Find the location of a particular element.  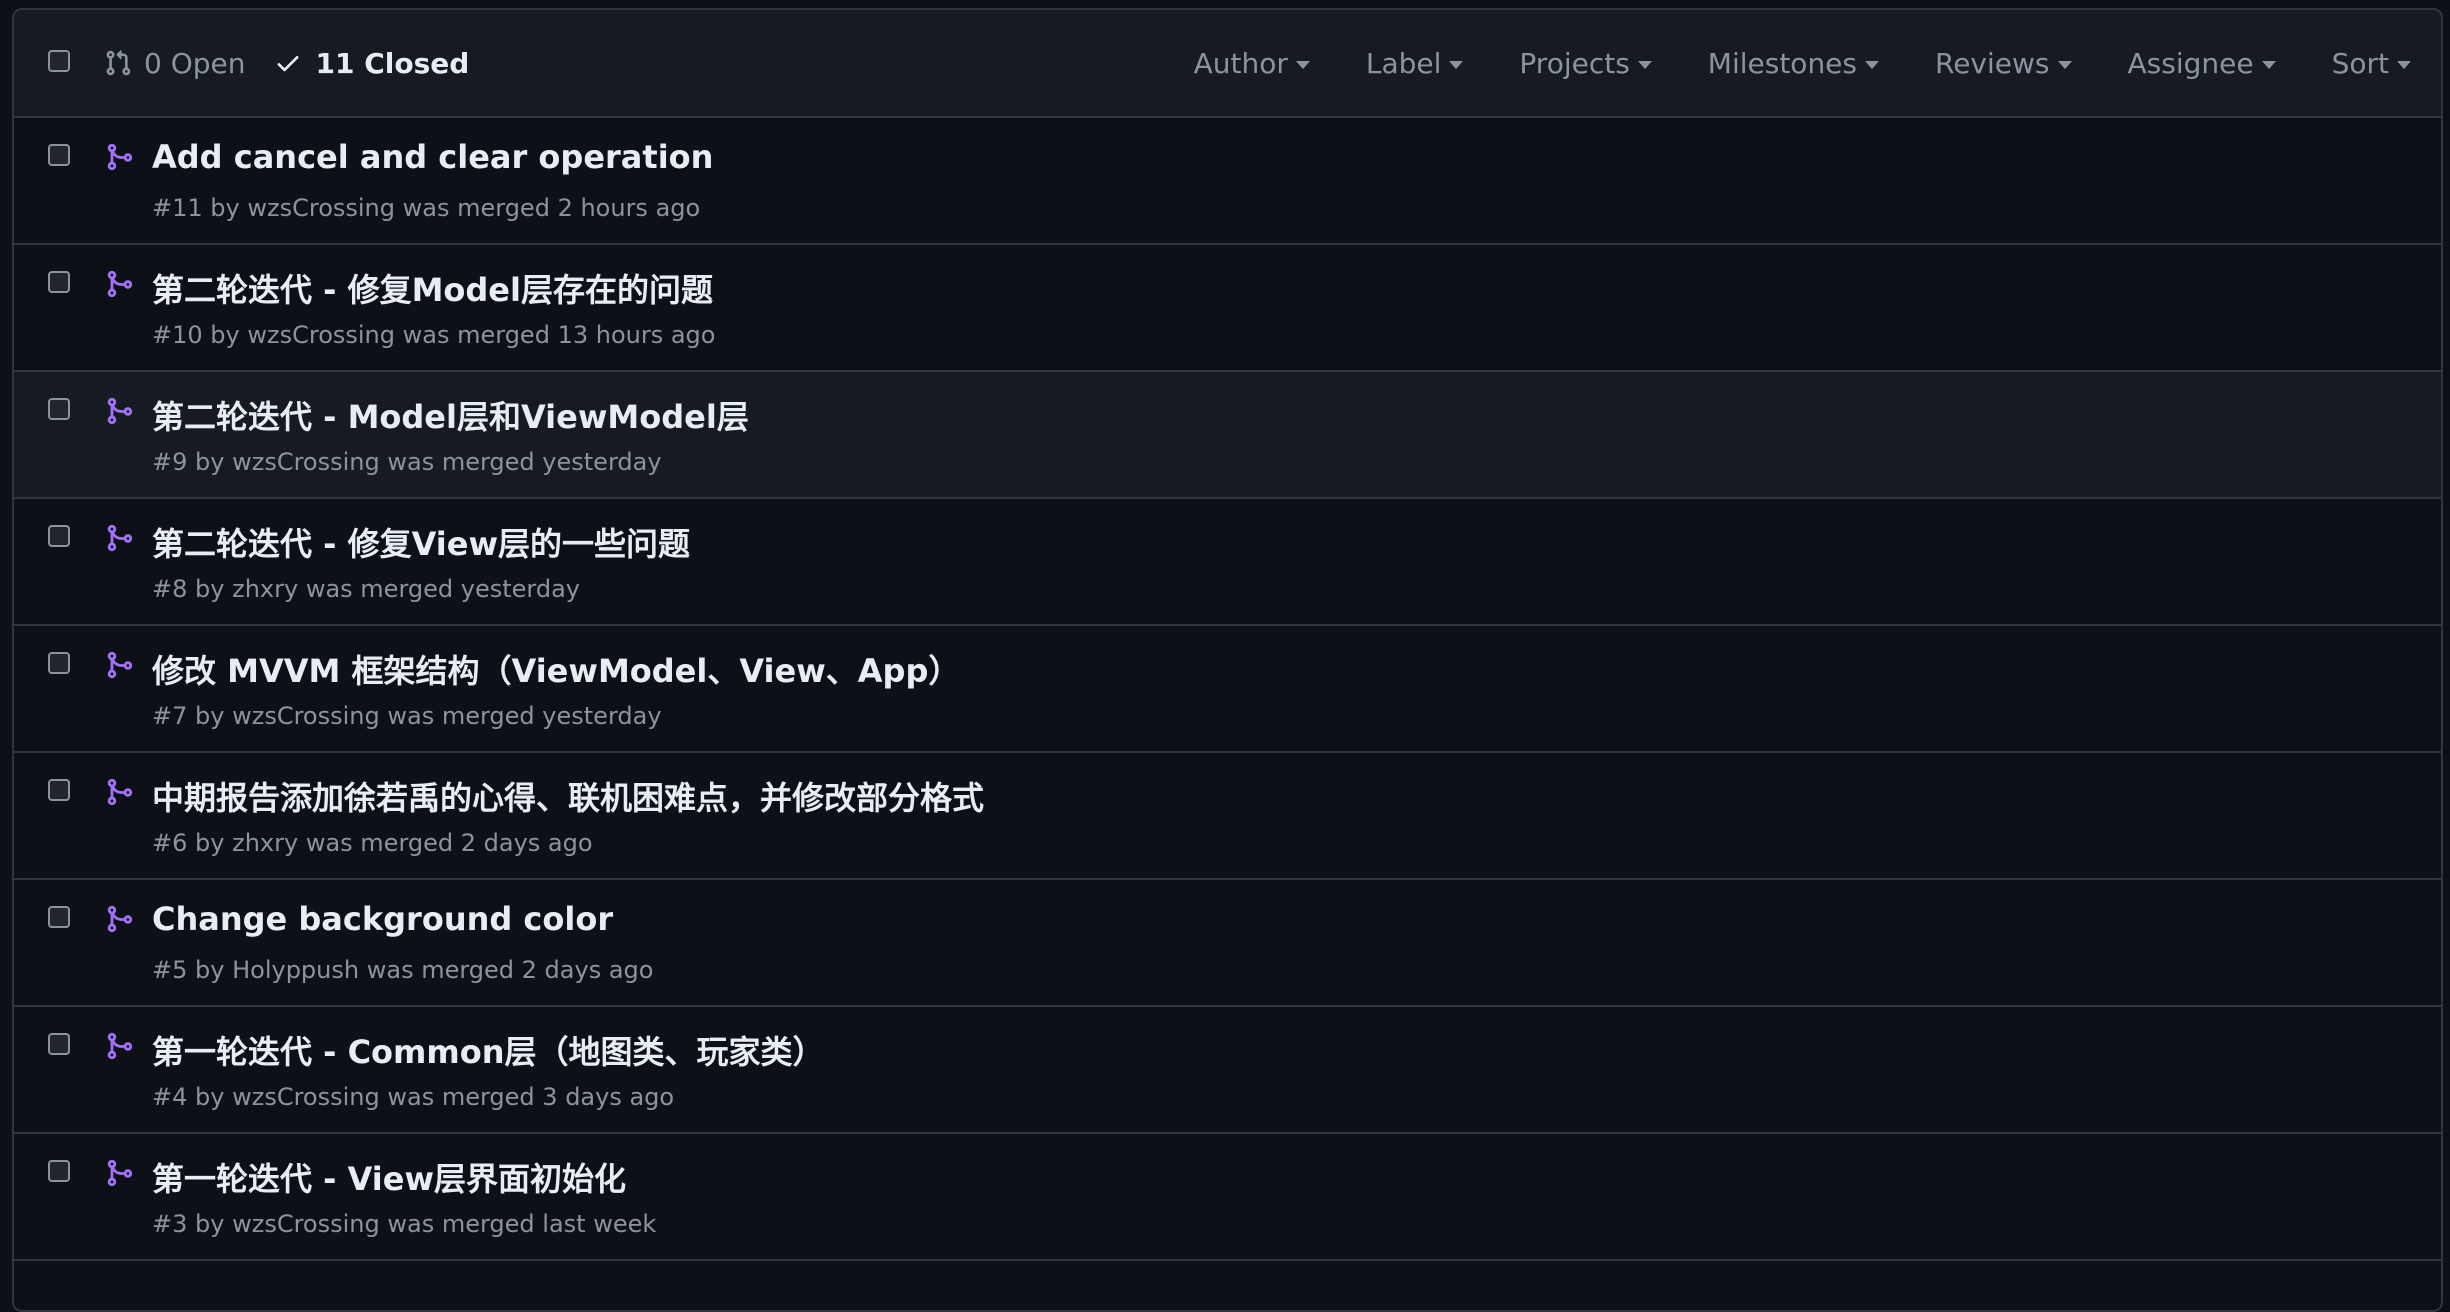

pr-meta: #3 by wzsCrossing was merged last week is located at coordinates (404, 1224).